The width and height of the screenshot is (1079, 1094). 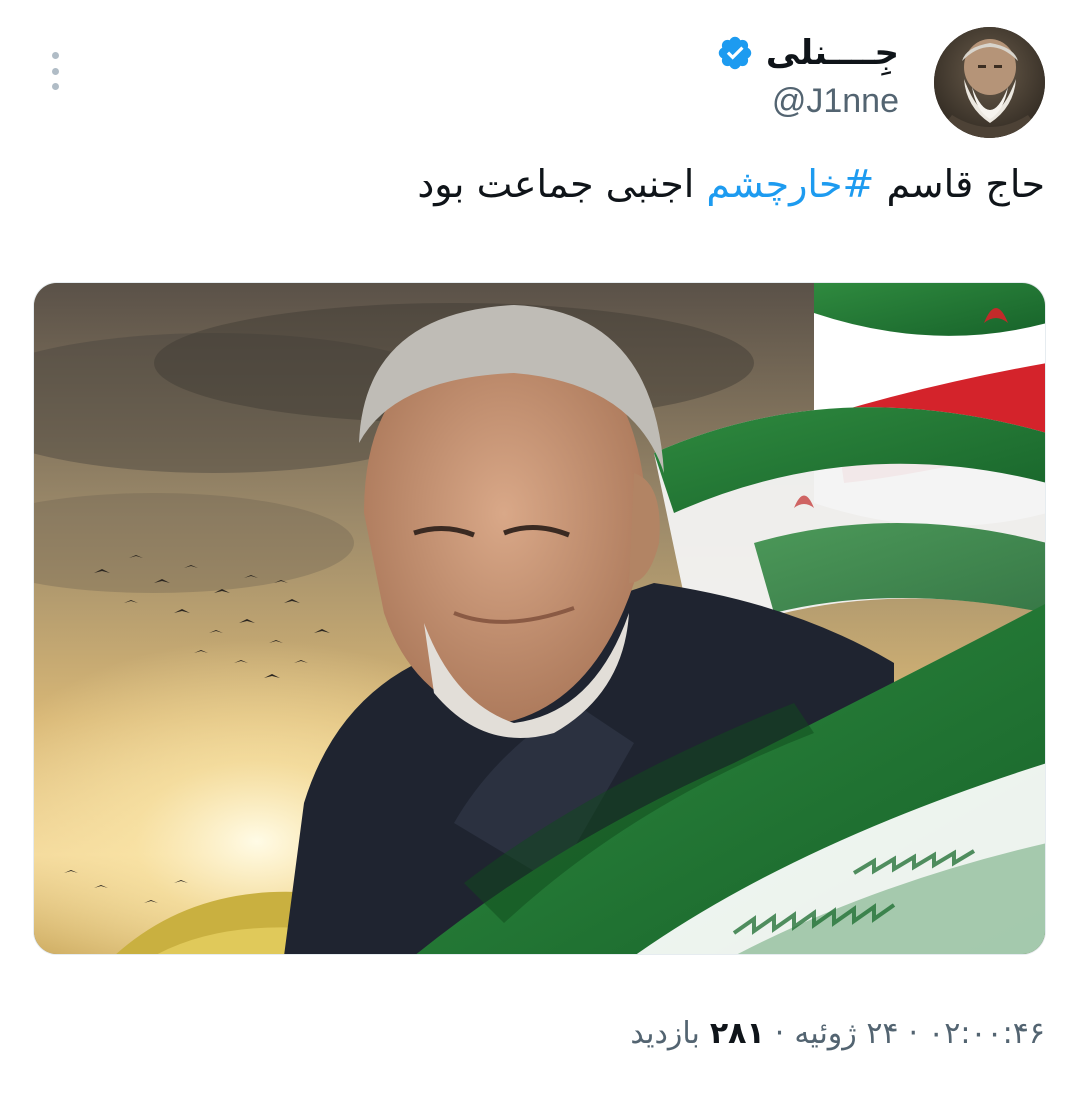 What do you see at coordinates (959, 184) in the screenshot?
I see `tweet-text-start: حاج قاسم` at bounding box center [959, 184].